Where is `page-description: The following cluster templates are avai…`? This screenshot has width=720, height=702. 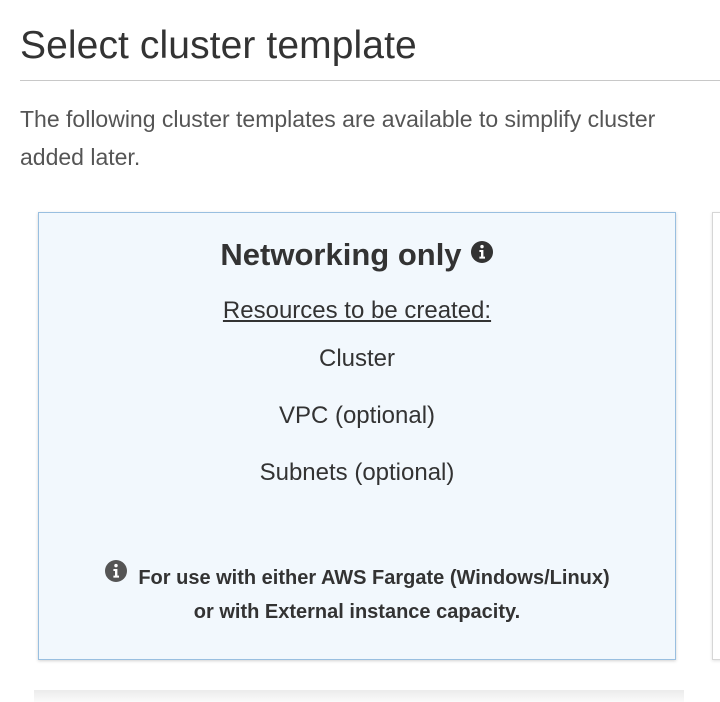
page-description: The following cluster templates are avai… is located at coordinates (370, 138).